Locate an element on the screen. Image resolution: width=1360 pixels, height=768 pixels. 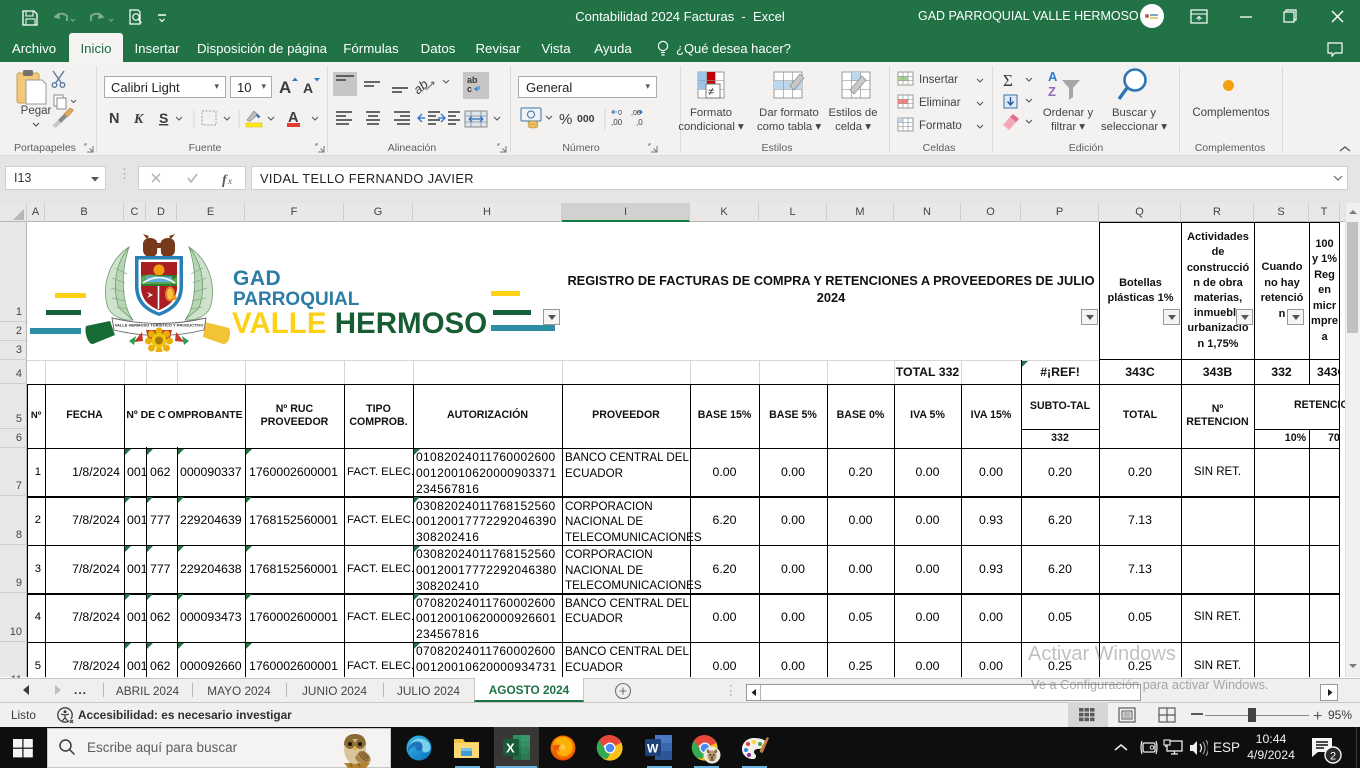
svg-text:VALLE HERMOSO TURÍSTICO Y PROD: VALLE HERMOSO TURÍSTICO Y PRODUCTIVO is located at coordinates (159, 325).